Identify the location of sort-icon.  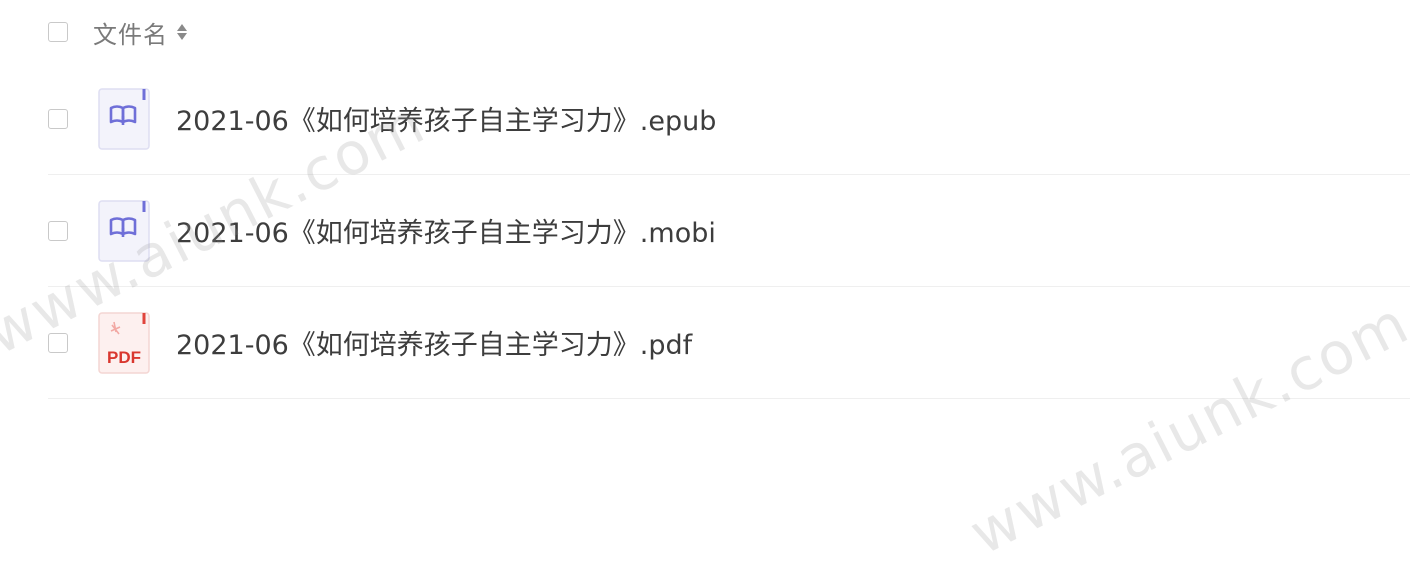
(182, 32).